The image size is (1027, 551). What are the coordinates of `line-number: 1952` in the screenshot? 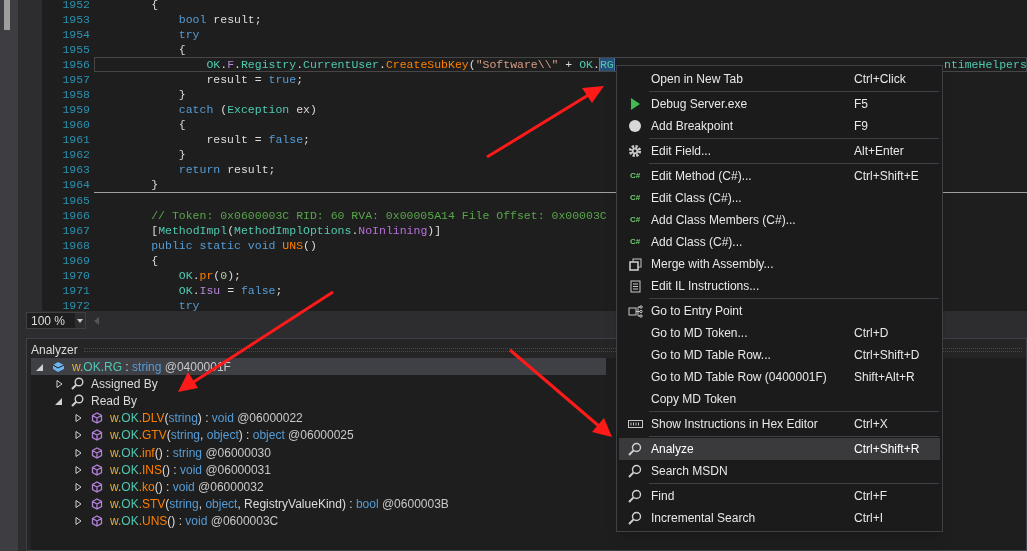 It's located at (75, 6).